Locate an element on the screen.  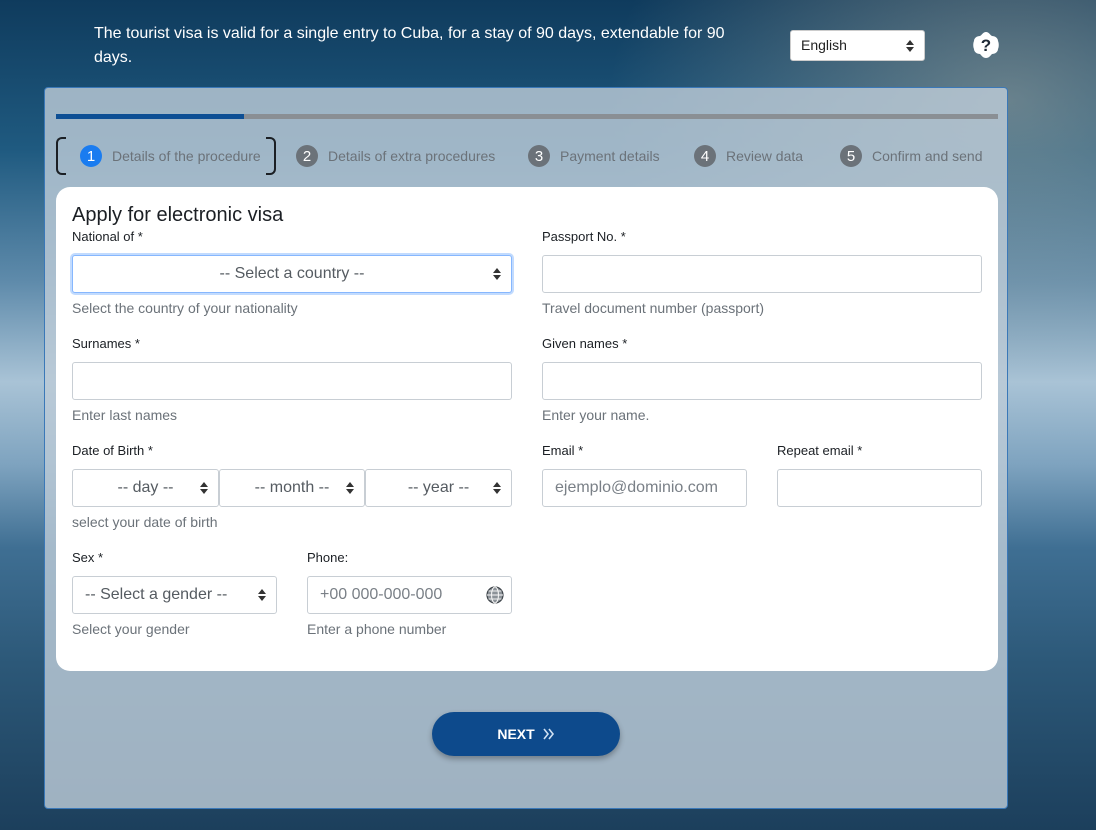
country-select: -- Select a country -- is located at coordinates (292, 274).